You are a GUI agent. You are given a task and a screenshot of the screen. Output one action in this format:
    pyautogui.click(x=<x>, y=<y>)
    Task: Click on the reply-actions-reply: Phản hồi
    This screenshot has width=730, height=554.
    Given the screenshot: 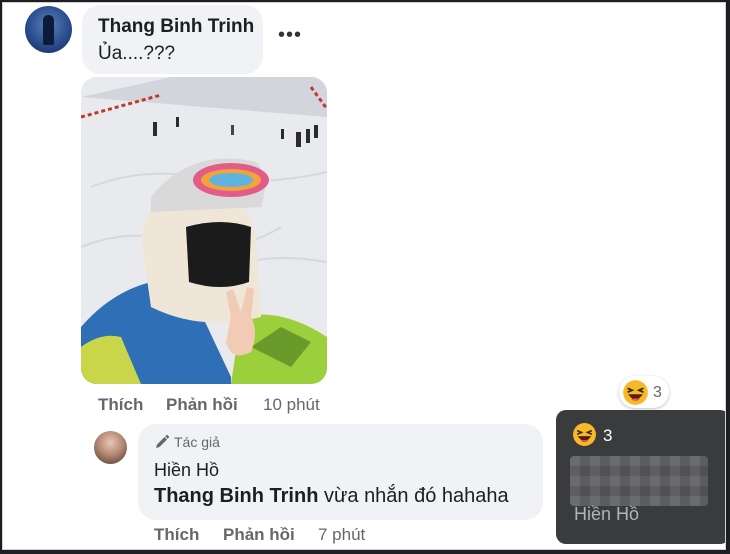 What is the action you would take?
    pyautogui.click(x=259, y=535)
    